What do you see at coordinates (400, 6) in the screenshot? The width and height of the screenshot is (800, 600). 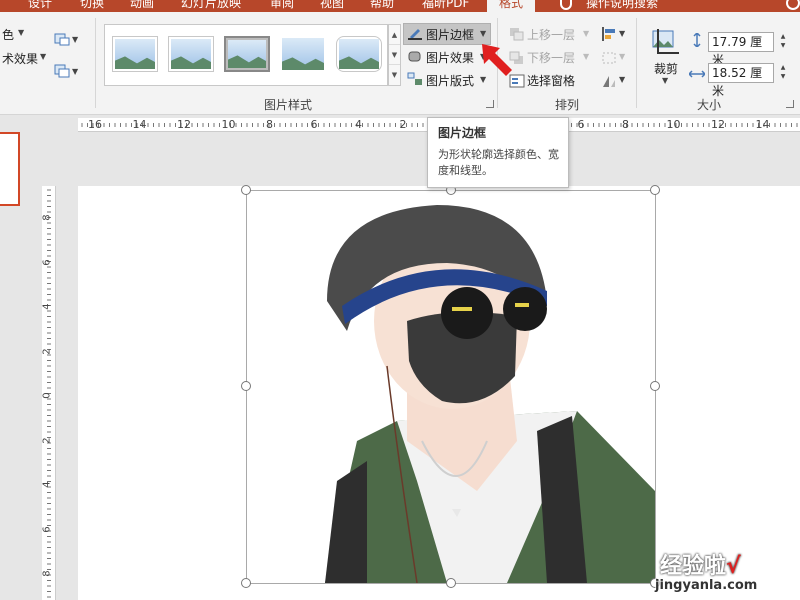 I see `ribbon-tab-bar: 设计 切换 动画 幻灯片放映 审阅 视图 帮助 福昕PDF 格式 操作说明搜索` at bounding box center [400, 6].